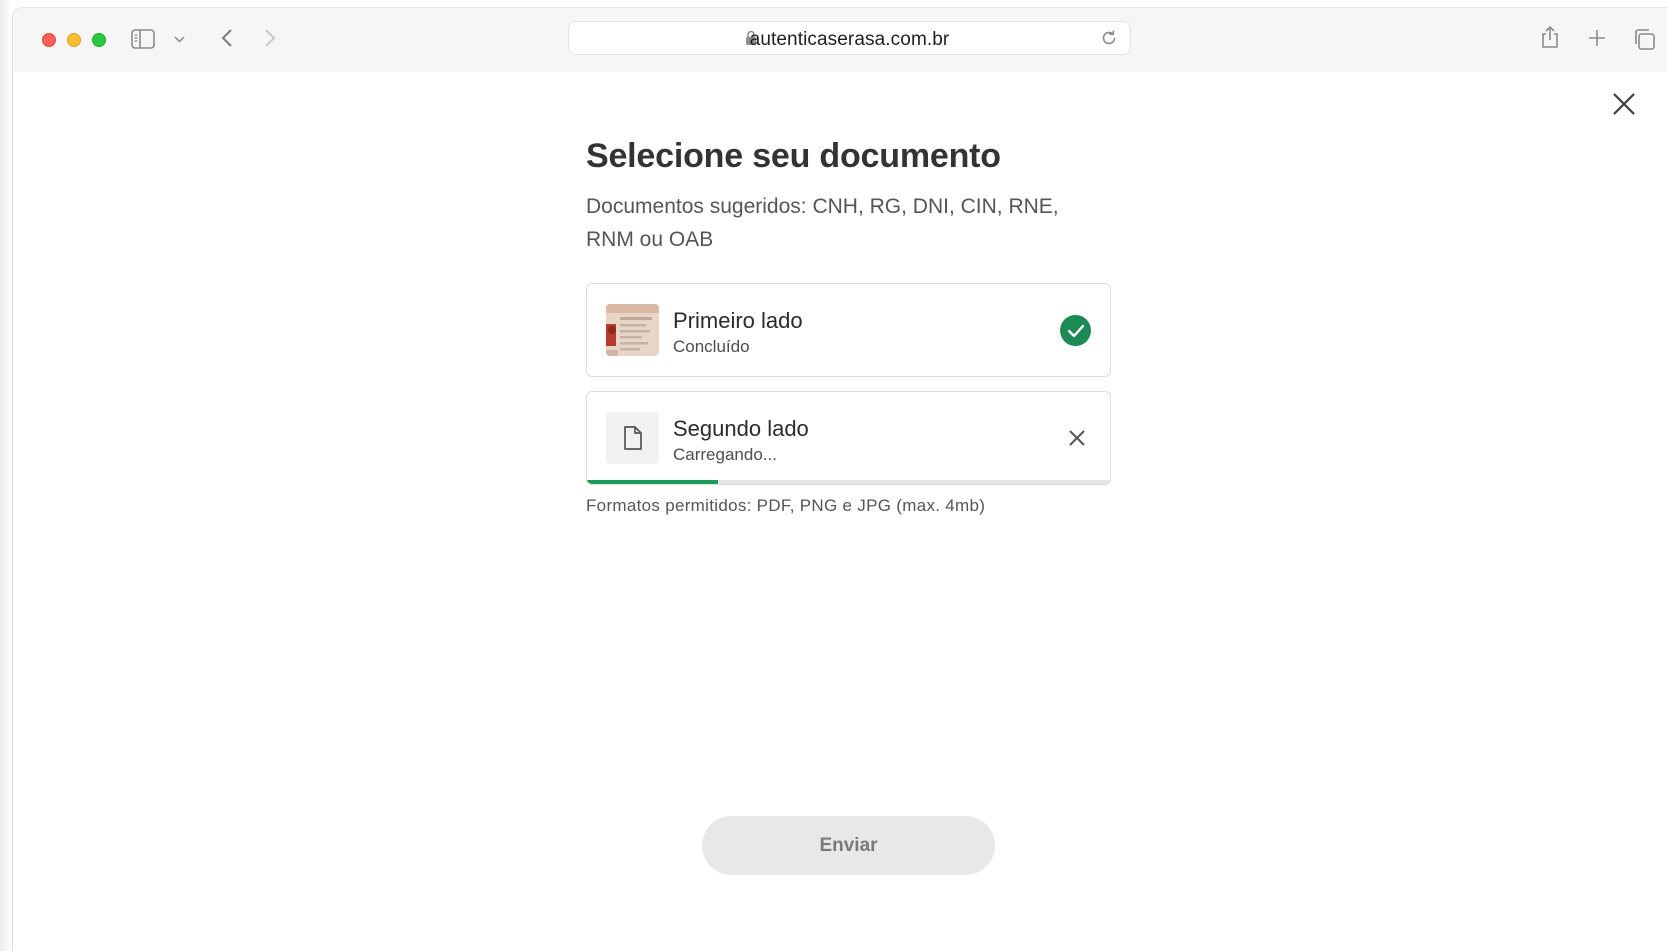 This screenshot has width=1667, height=951. What do you see at coordinates (848, 330) in the screenshot?
I see `document-card-first-side: Primeiro lado Concluído` at bounding box center [848, 330].